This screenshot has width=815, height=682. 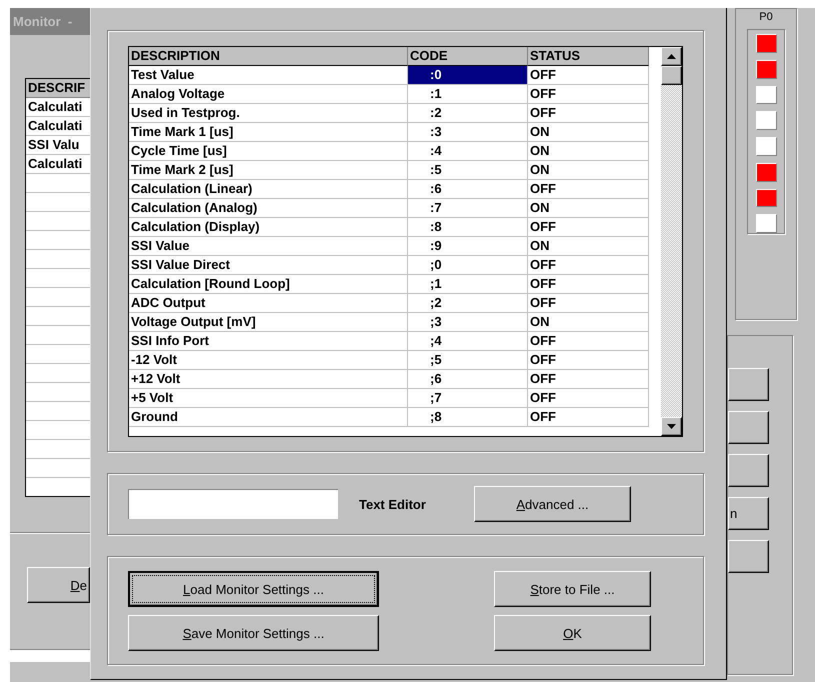 I want to click on table-cell: Cycle Time [us], so click(x=268, y=151).